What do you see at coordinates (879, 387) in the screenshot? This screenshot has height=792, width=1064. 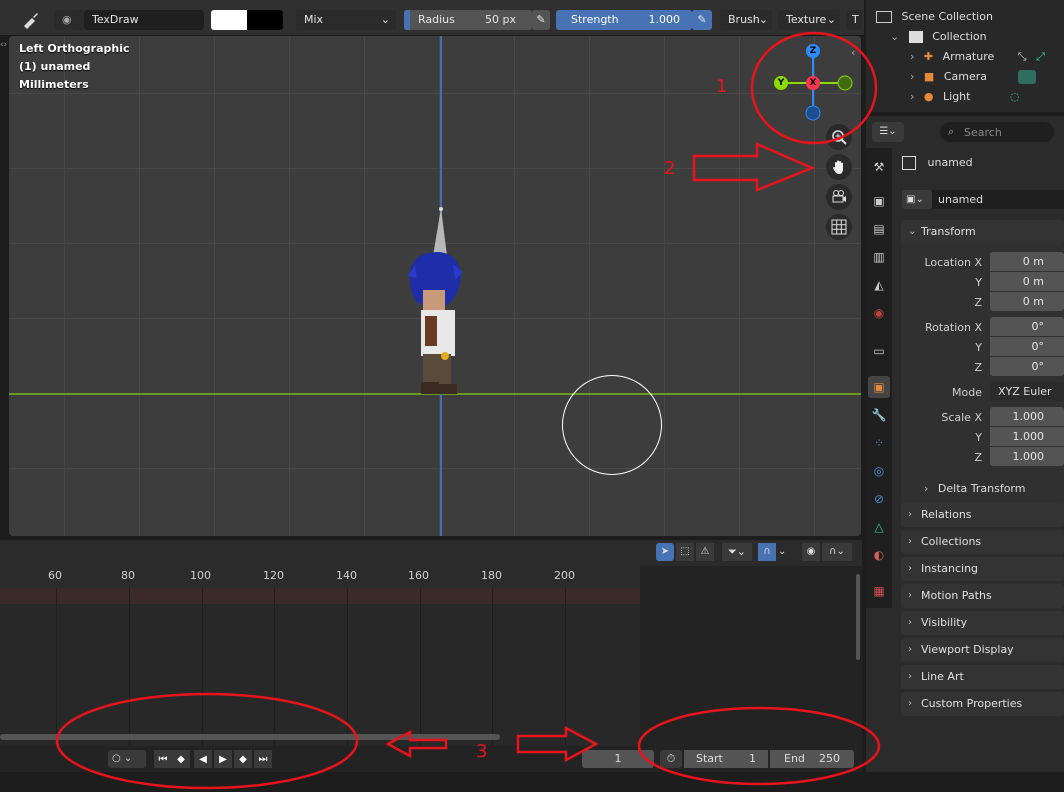 I see `object-tab-icon: ▣` at bounding box center [879, 387].